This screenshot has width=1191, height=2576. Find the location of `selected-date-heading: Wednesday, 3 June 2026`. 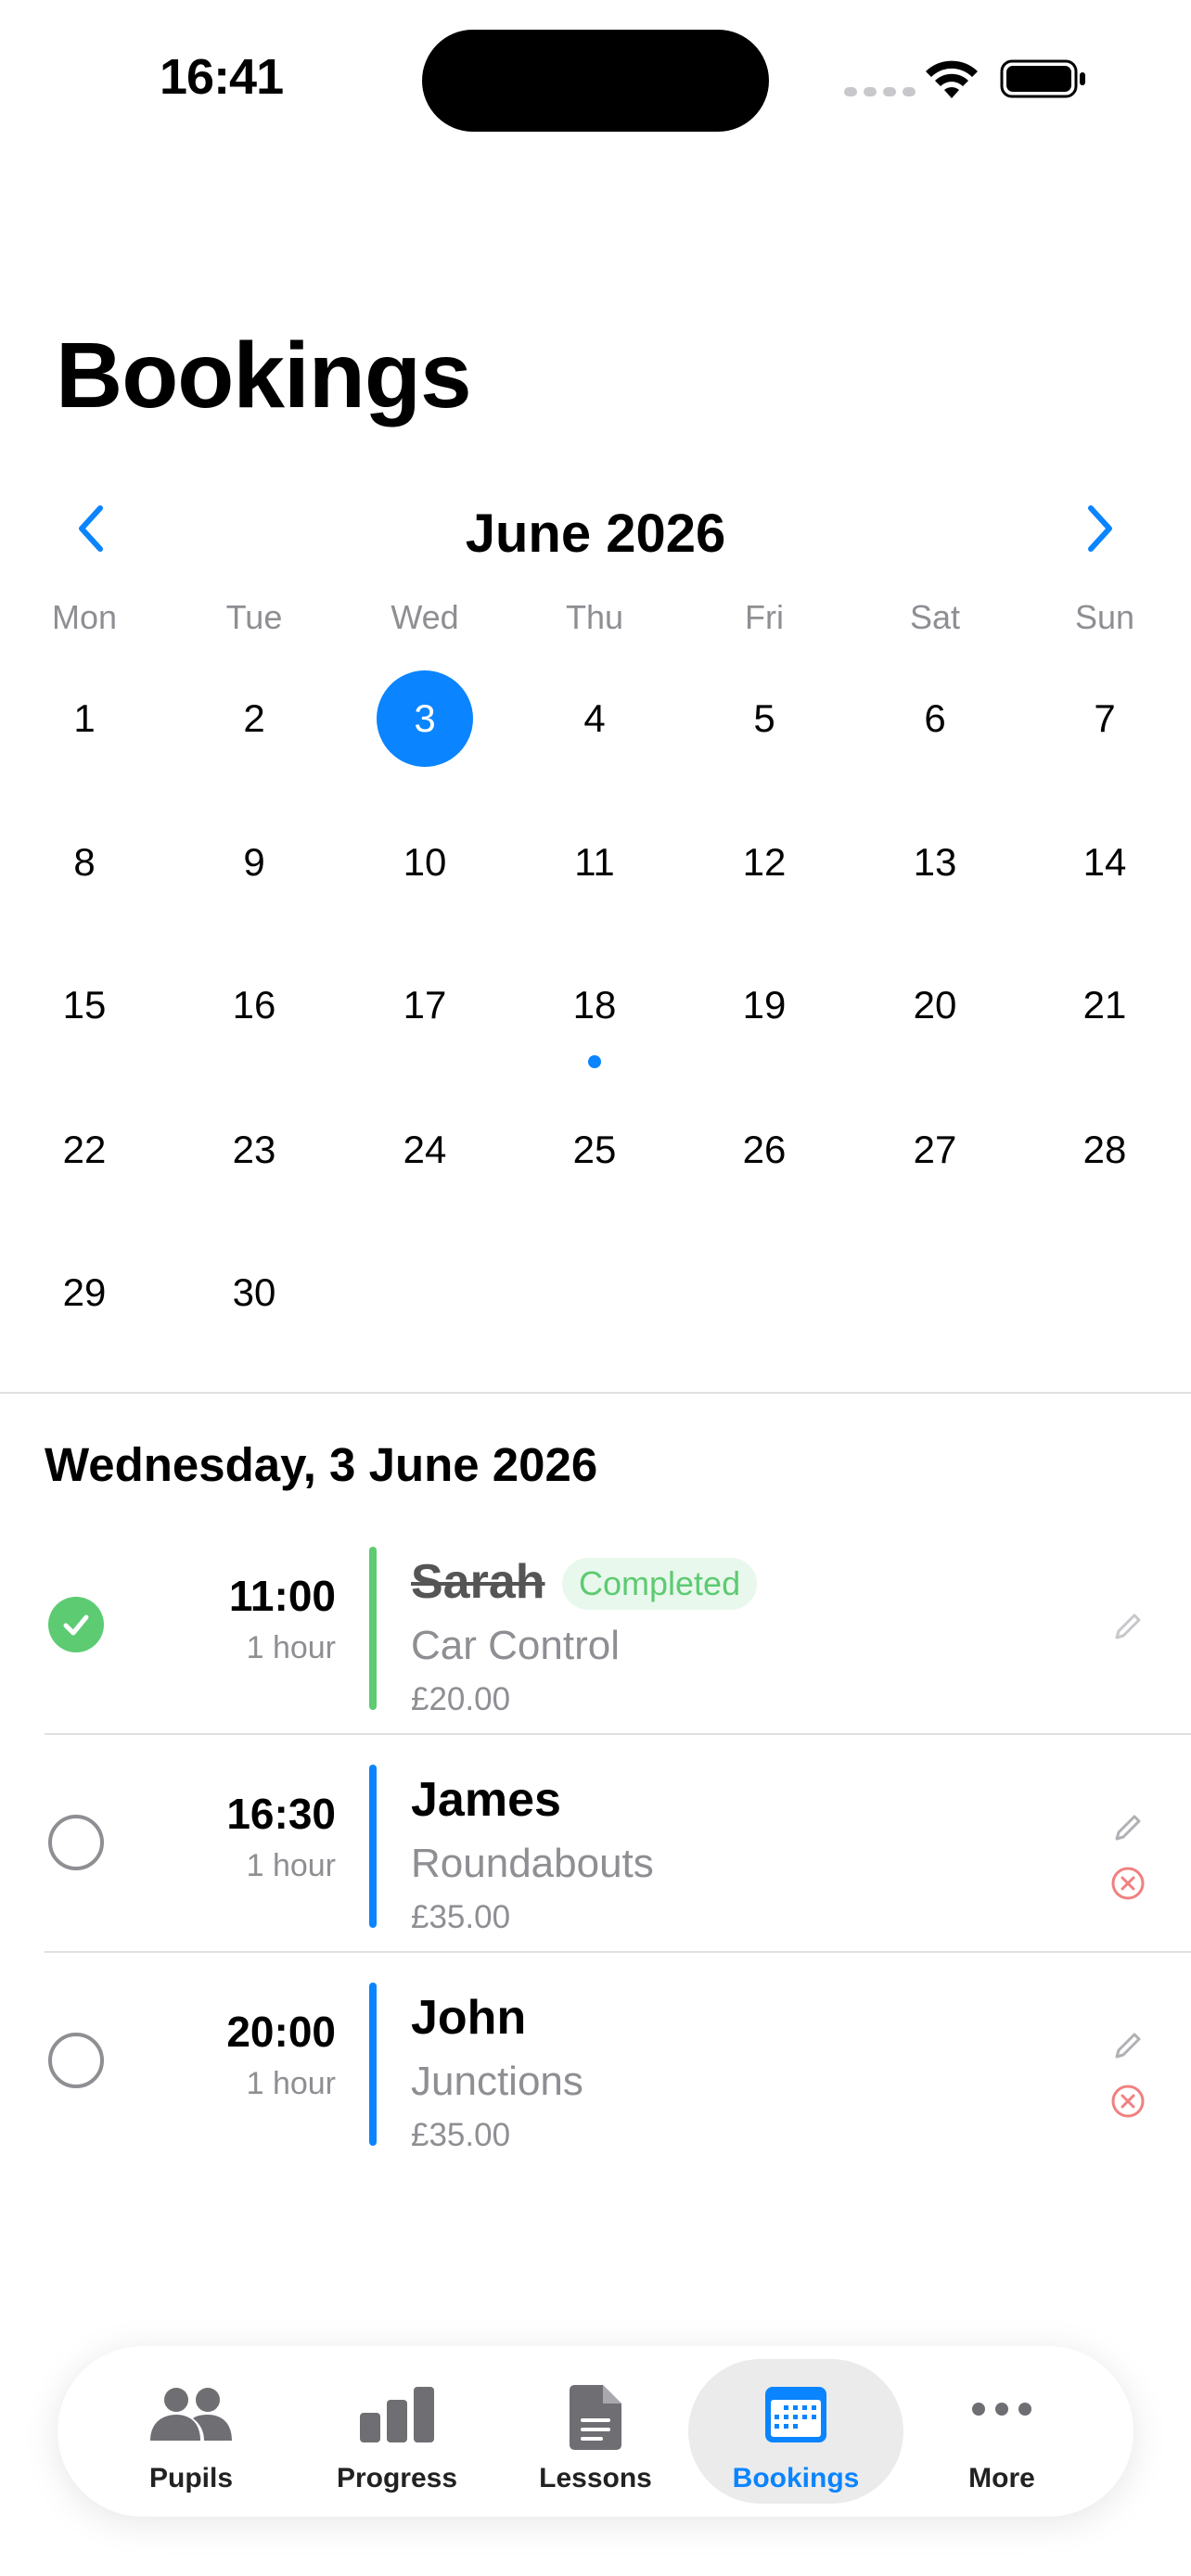

selected-date-heading: Wednesday, 3 June 2026 is located at coordinates (321, 1464).